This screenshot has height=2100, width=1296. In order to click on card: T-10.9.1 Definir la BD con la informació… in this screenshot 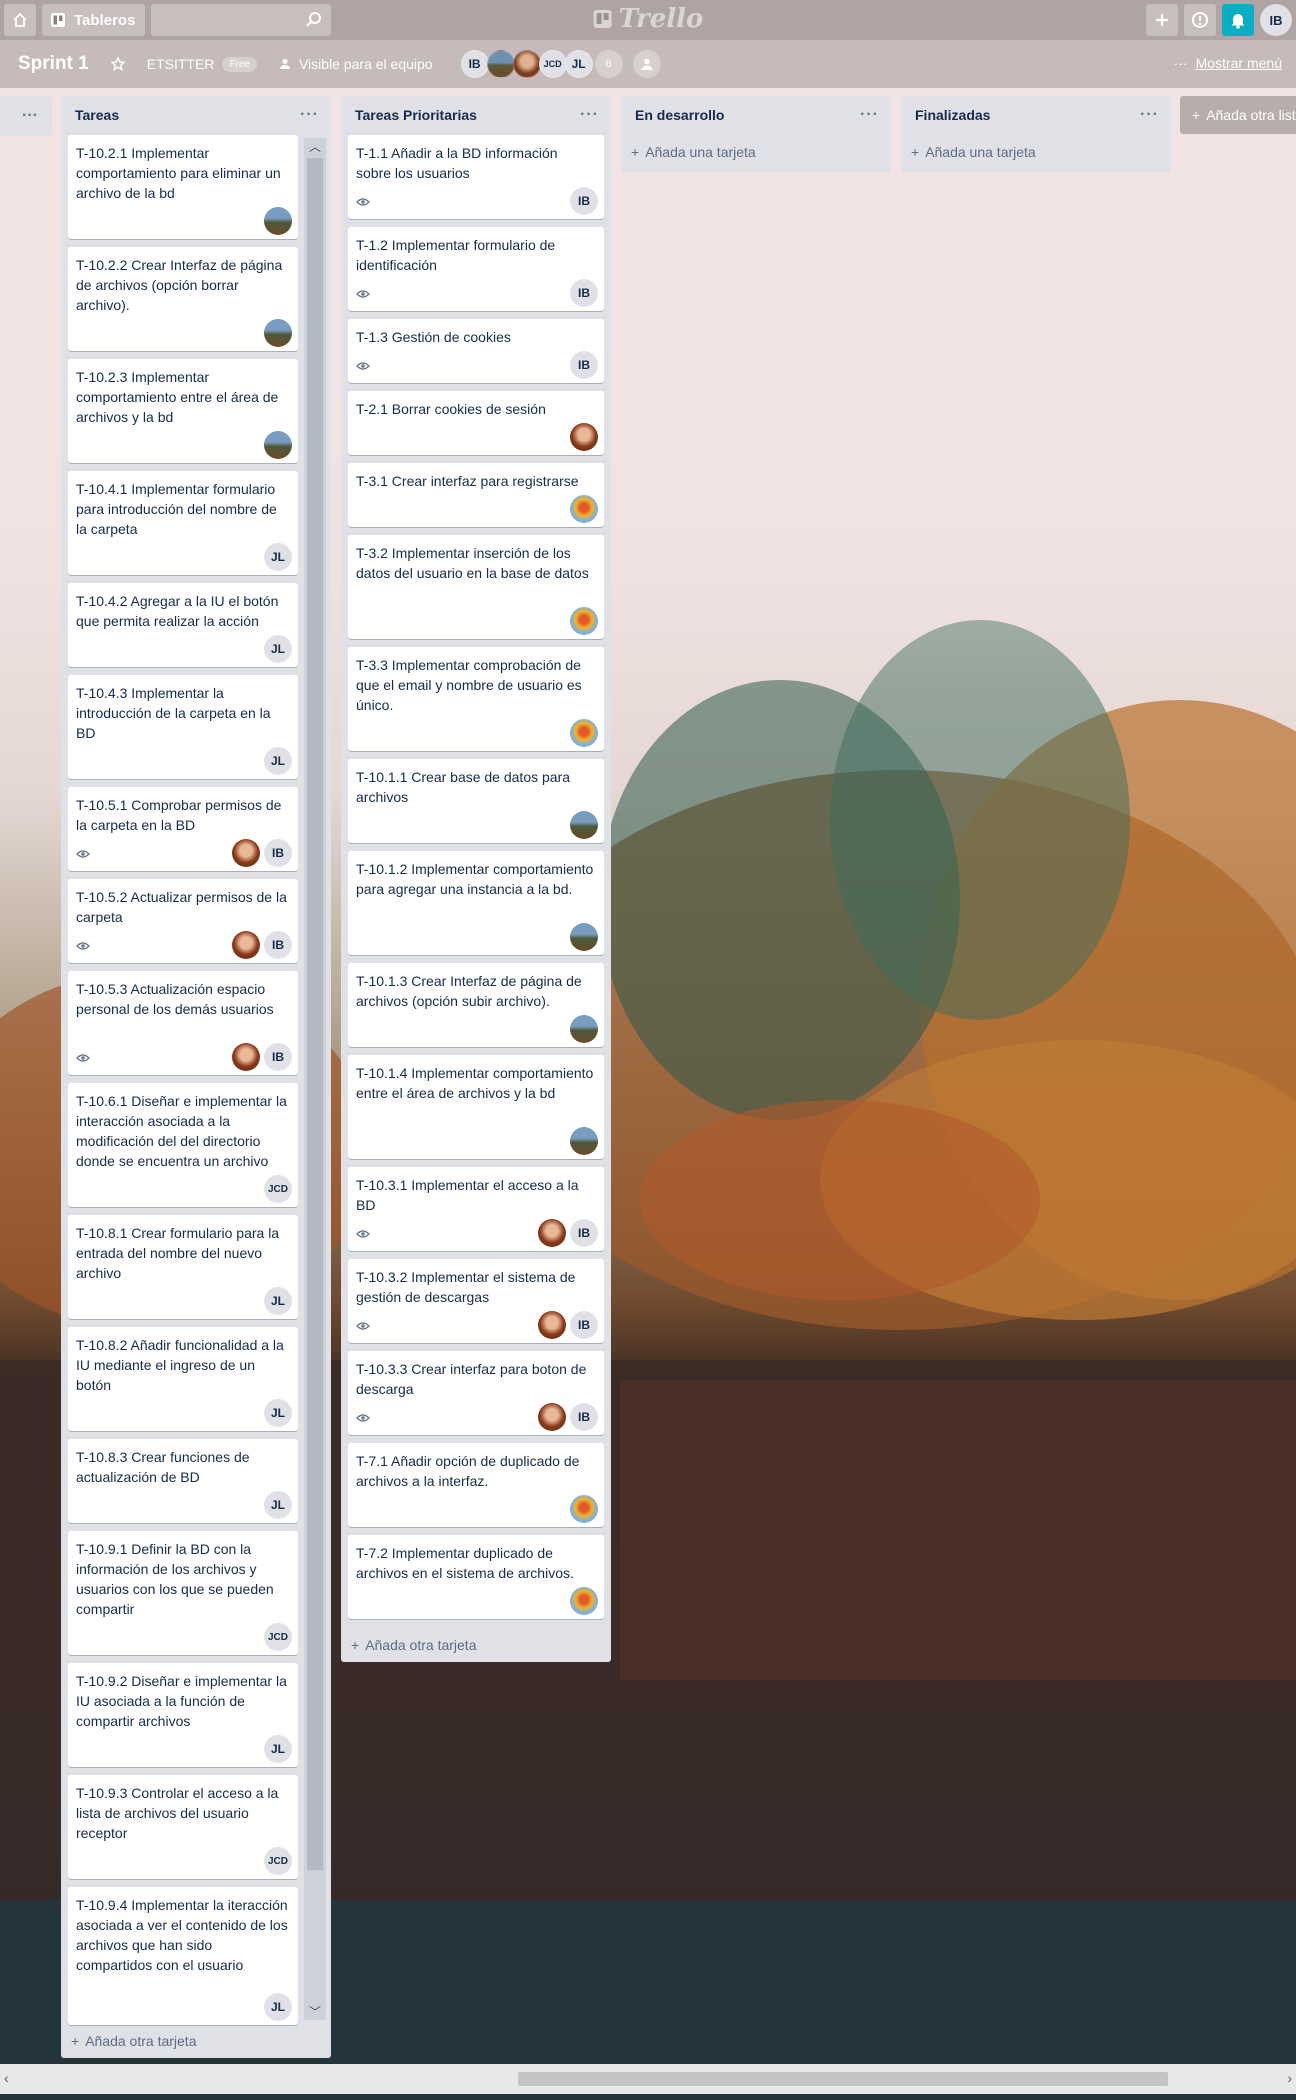, I will do `click(183, 1593)`.